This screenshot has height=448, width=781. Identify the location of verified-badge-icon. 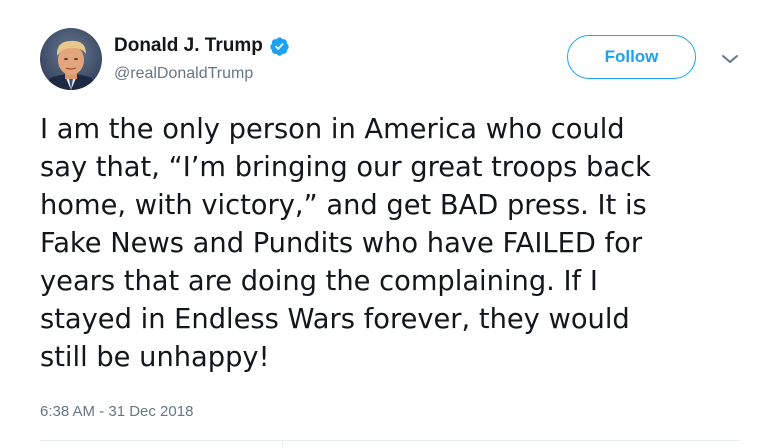
(279, 46).